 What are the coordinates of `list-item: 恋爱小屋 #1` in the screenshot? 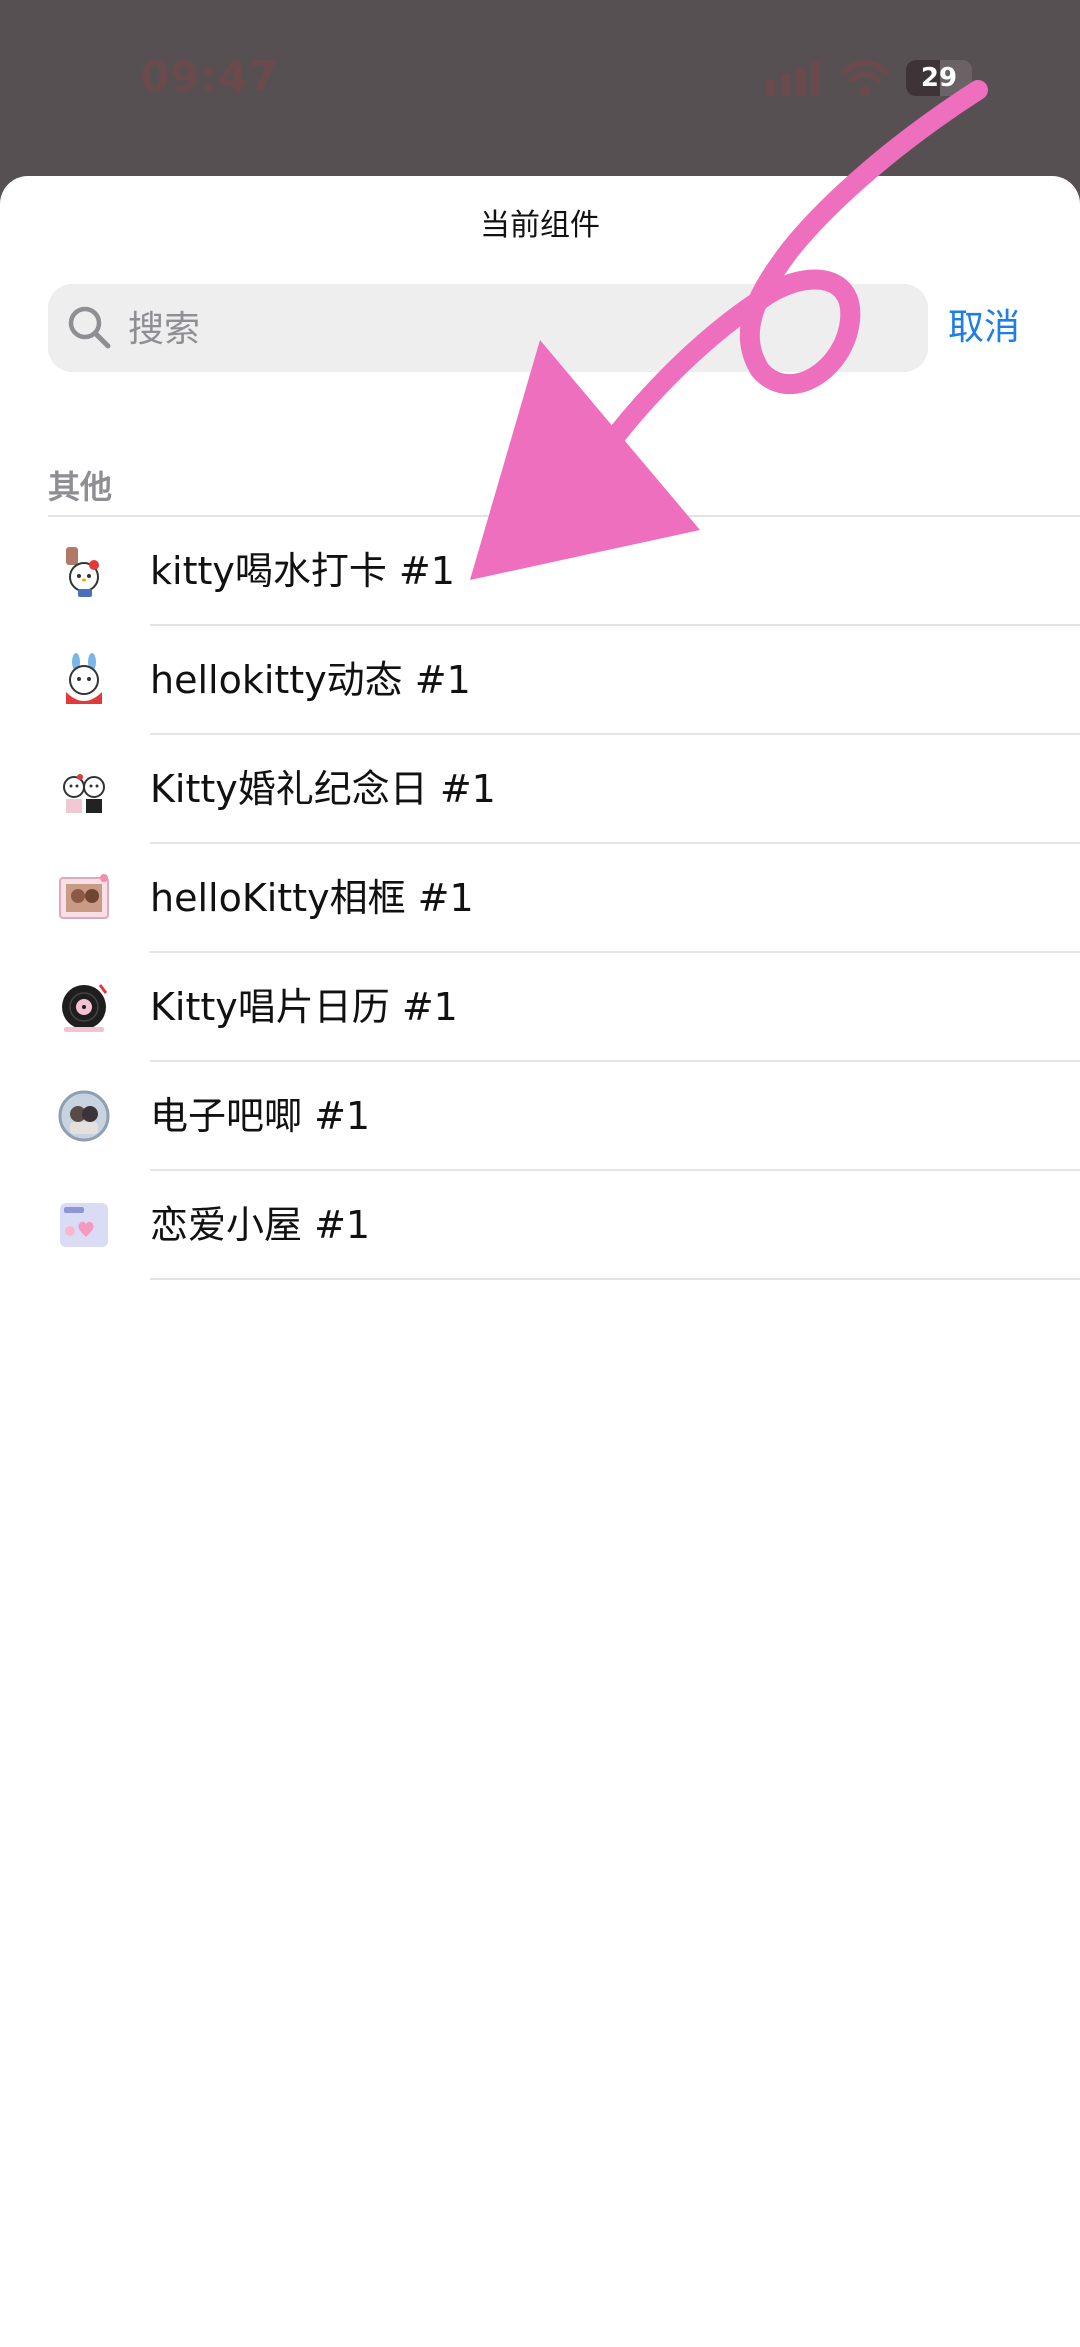 It's located at (540, 1225).